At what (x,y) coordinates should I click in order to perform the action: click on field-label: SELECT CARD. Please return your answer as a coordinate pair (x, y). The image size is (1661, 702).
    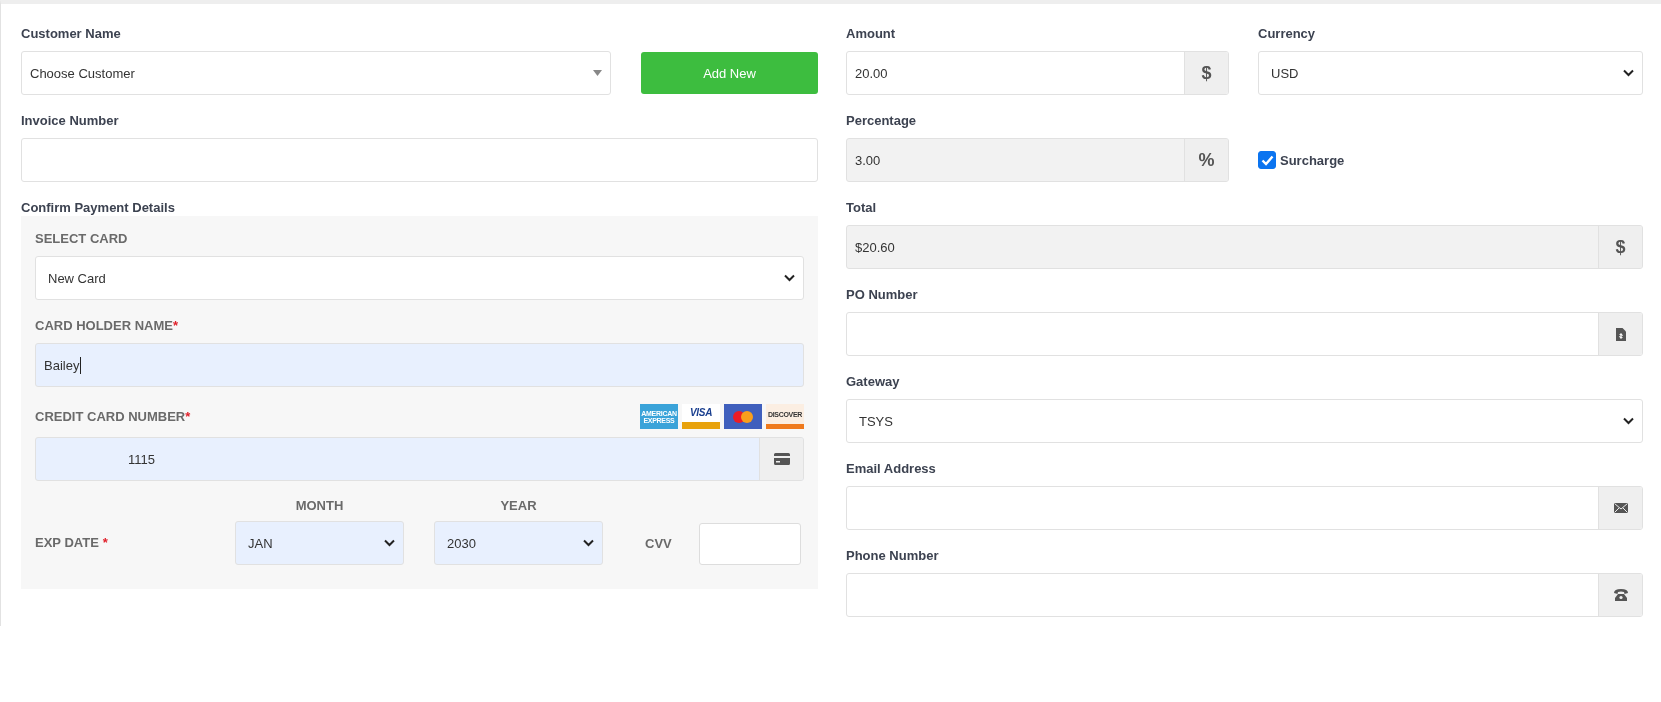
    Looking at the image, I should click on (82, 239).